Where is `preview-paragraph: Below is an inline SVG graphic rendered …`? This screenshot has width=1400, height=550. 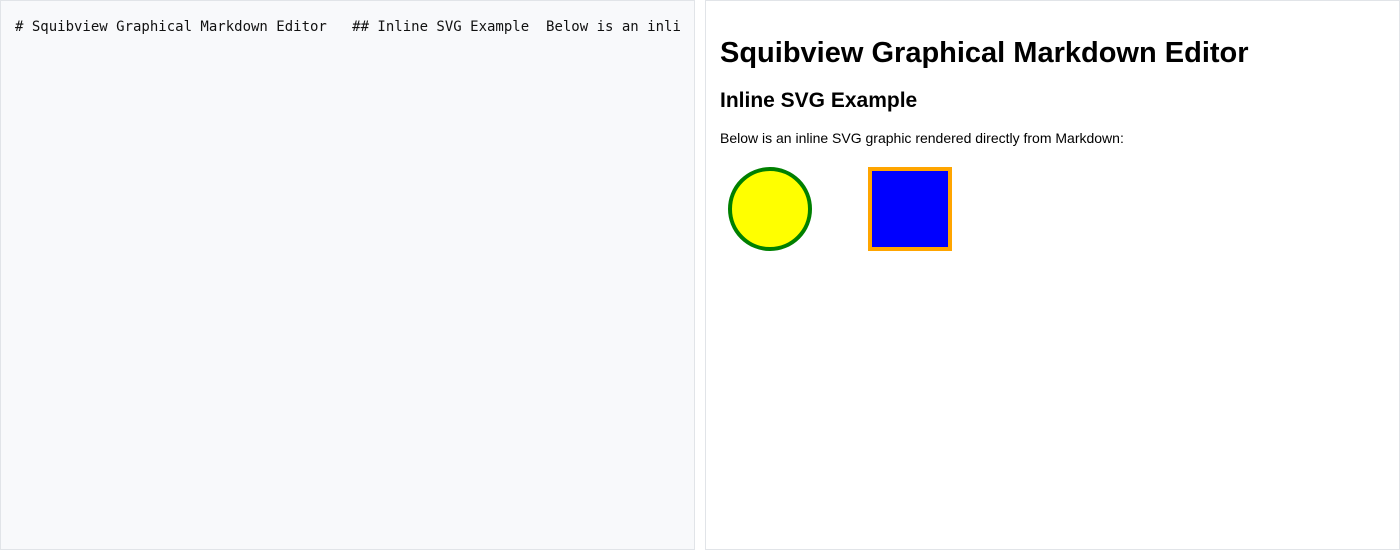 preview-paragraph: Below is an inline SVG graphic rendered … is located at coordinates (922, 138).